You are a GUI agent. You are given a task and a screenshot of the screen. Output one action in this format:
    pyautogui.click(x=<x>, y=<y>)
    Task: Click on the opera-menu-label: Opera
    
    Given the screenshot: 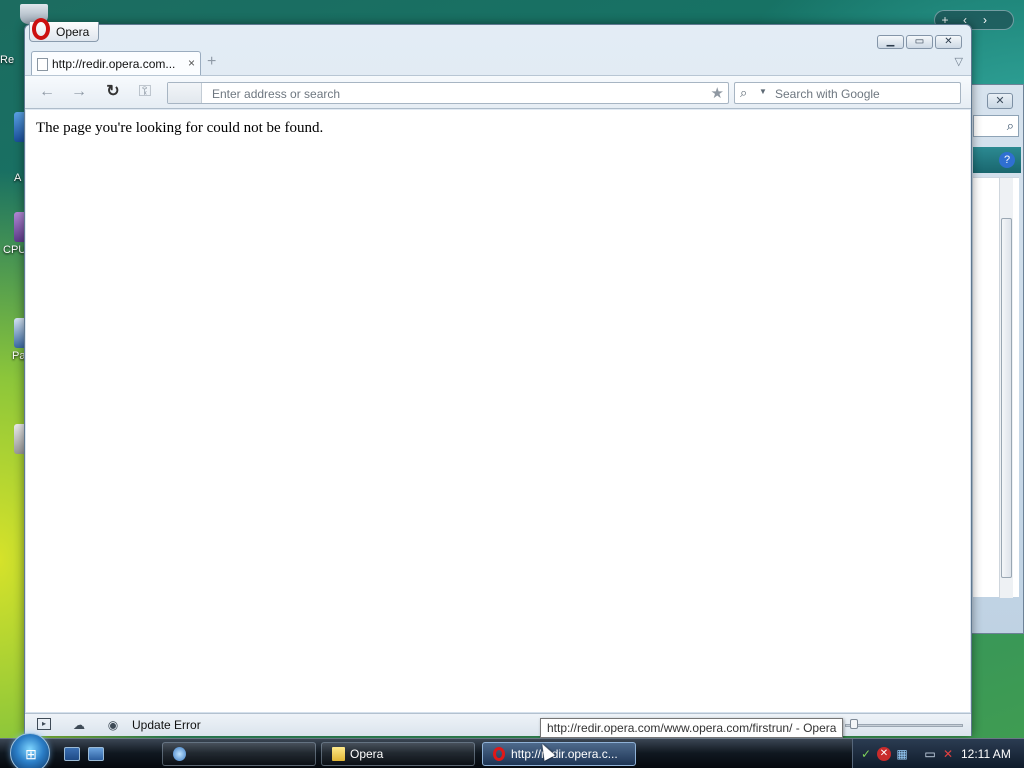 What is the action you would take?
    pyautogui.click(x=73, y=32)
    